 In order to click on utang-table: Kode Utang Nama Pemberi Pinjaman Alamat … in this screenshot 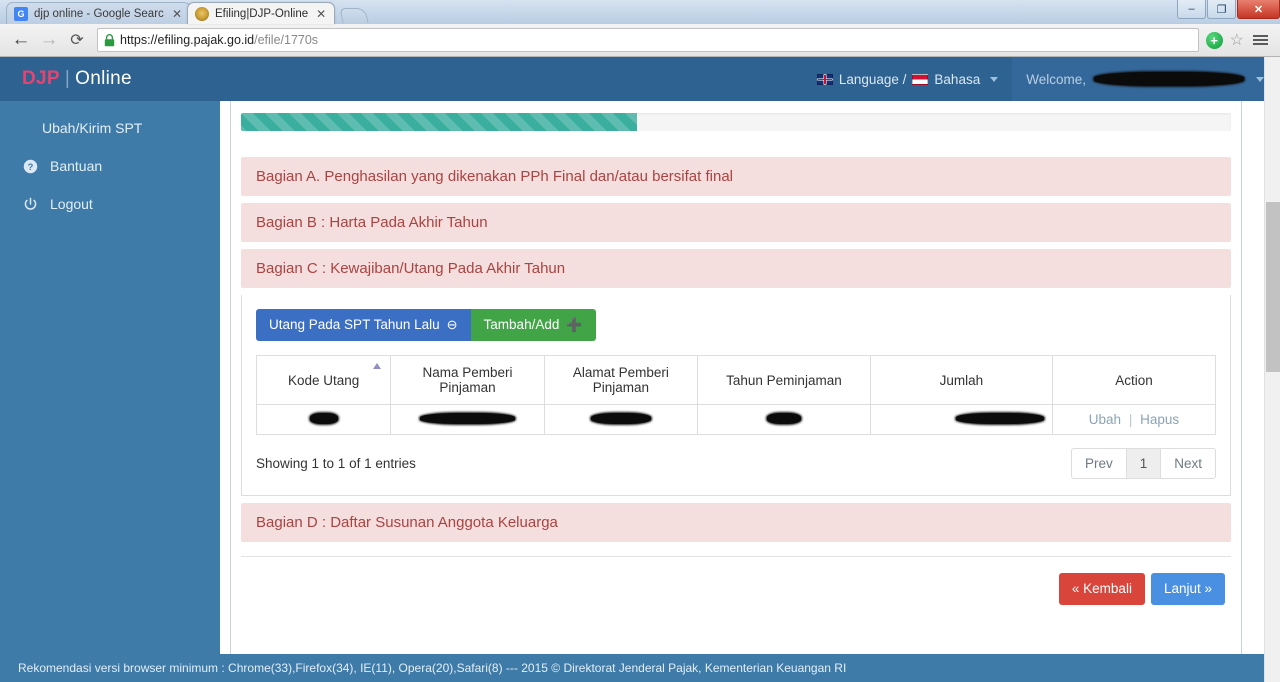, I will do `click(736, 395)`.